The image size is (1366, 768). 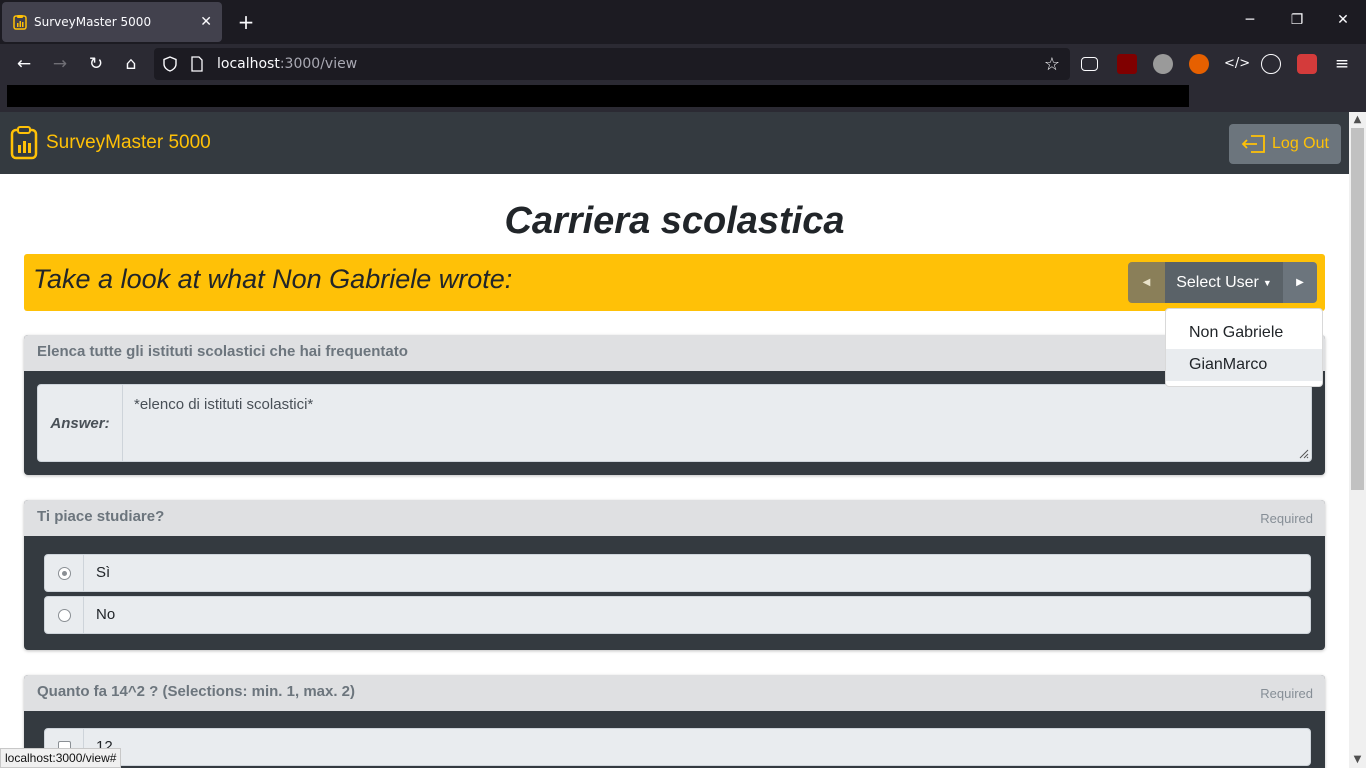 I want to click on option-label: Sì, so click(x=103, y=572).